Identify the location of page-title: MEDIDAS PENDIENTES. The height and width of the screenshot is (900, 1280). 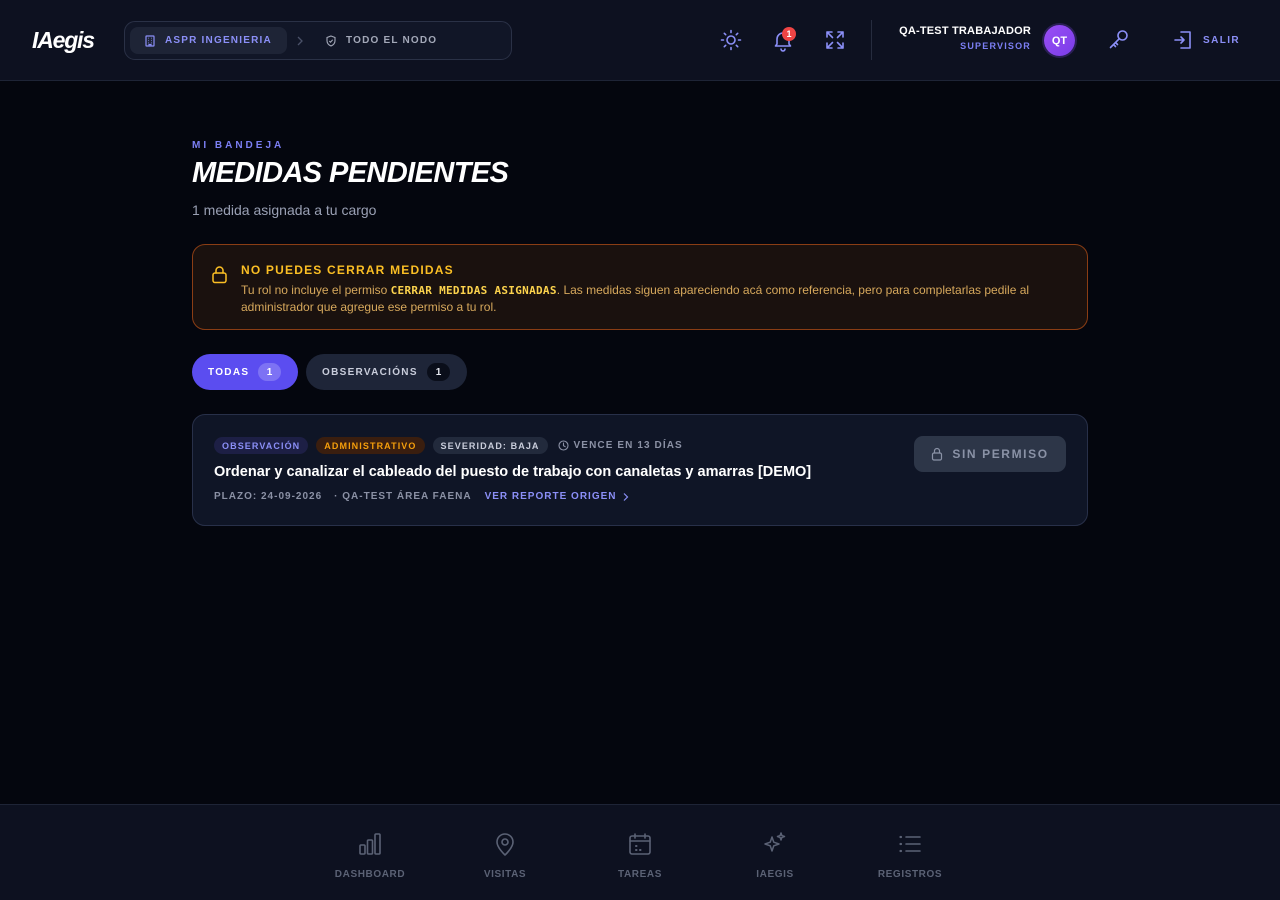
(350, 173).